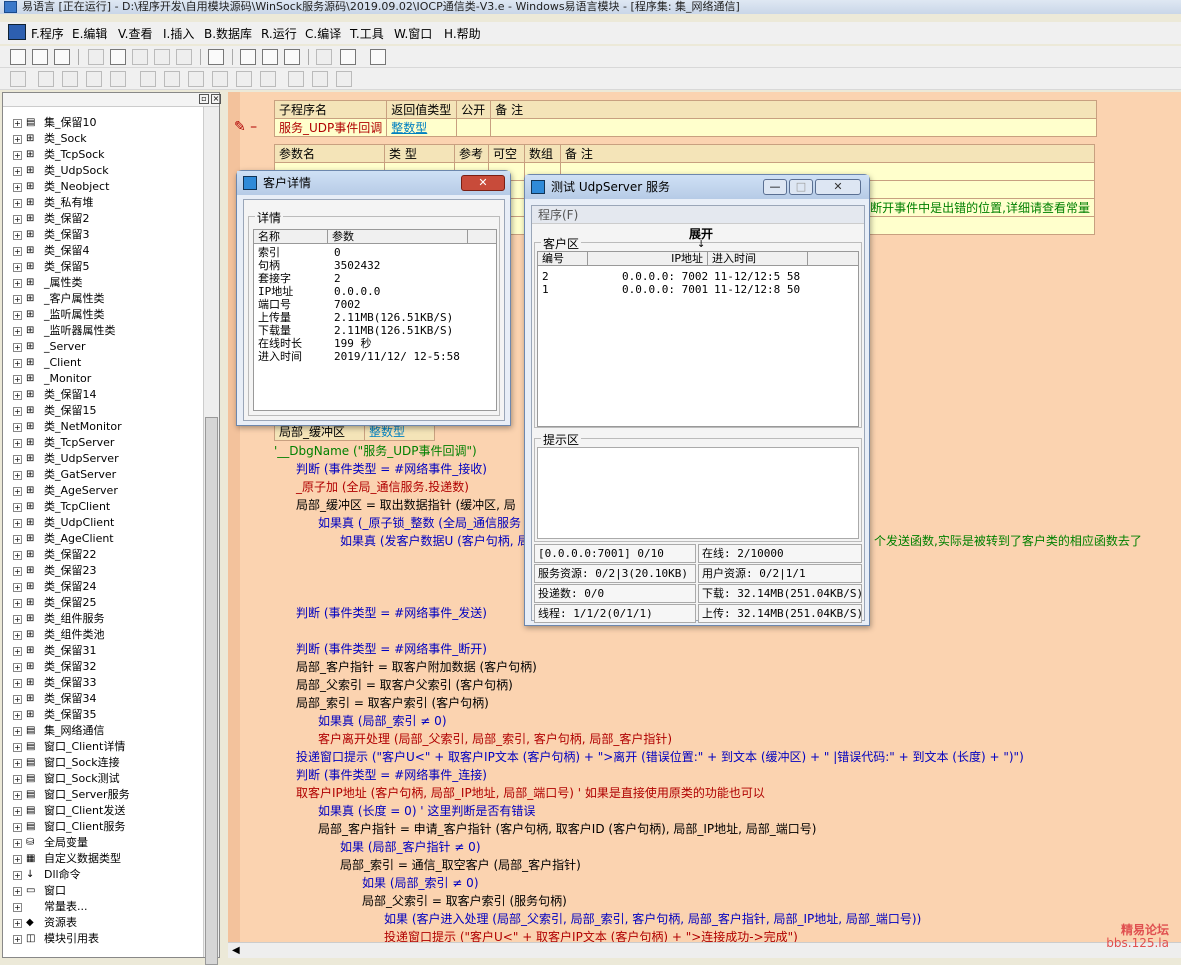  Describe the element at coordinates (118, 57) in the screenshot. I see `copy-icon` at that location.